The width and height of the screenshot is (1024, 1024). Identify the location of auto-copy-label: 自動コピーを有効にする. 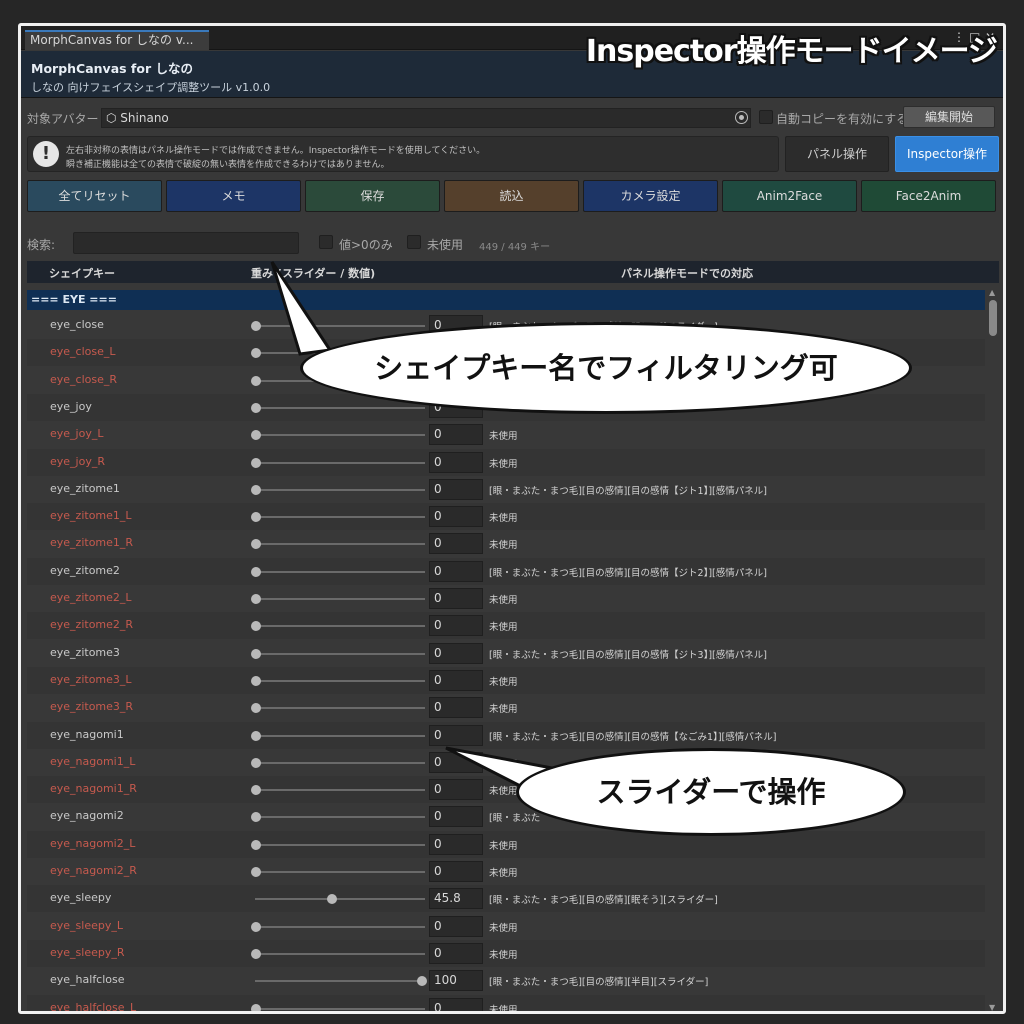
(842, 119).